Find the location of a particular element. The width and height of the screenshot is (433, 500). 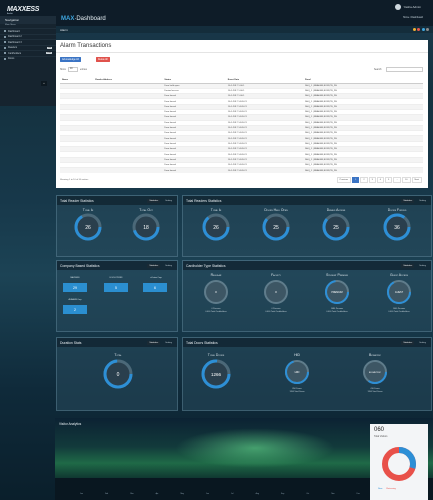

gauge-denied-access: Denied Access 25 is located at coordinates (336, 225).